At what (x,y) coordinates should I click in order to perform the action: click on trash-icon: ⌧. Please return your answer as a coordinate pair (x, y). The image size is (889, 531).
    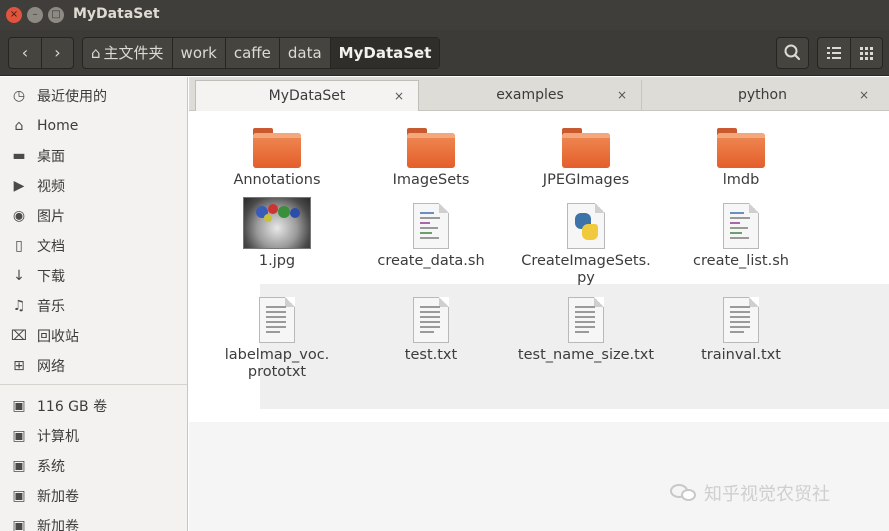
    Looking at the image, I should click on (19, 336).